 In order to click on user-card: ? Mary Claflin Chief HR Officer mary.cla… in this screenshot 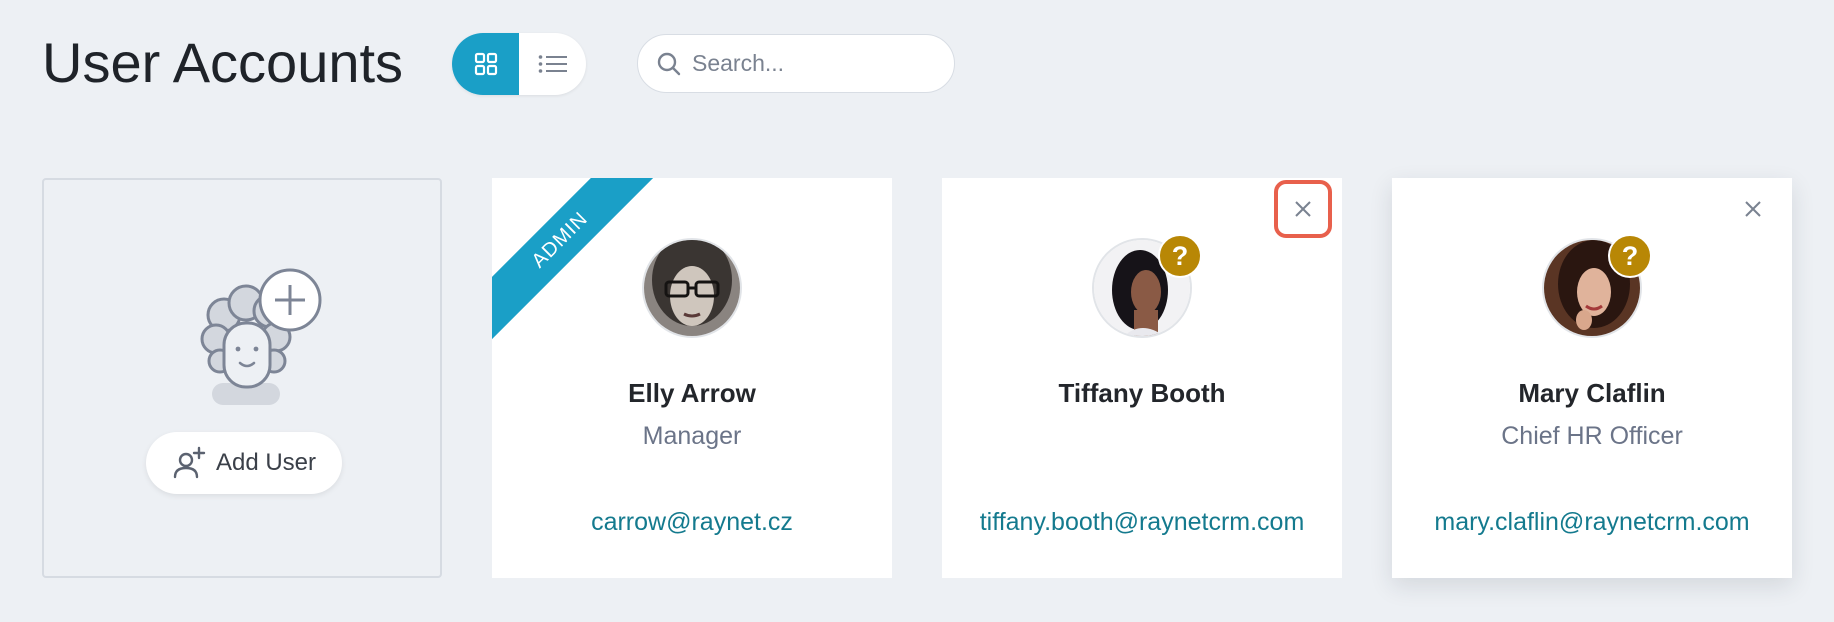, I will do `click(1592, 378)`.